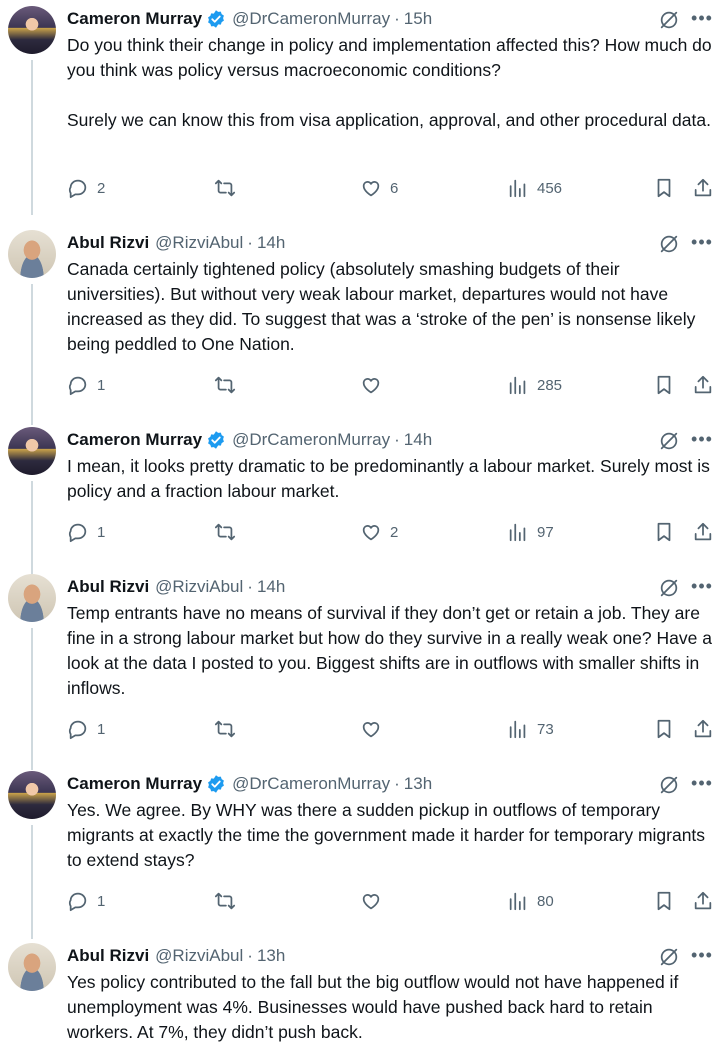 The height and width of the screenshot is (1049, 728). What do you see at coordinates (101, 188) in the screenshot?
I see `reply-count: 2` at bounding box center [101, 188].